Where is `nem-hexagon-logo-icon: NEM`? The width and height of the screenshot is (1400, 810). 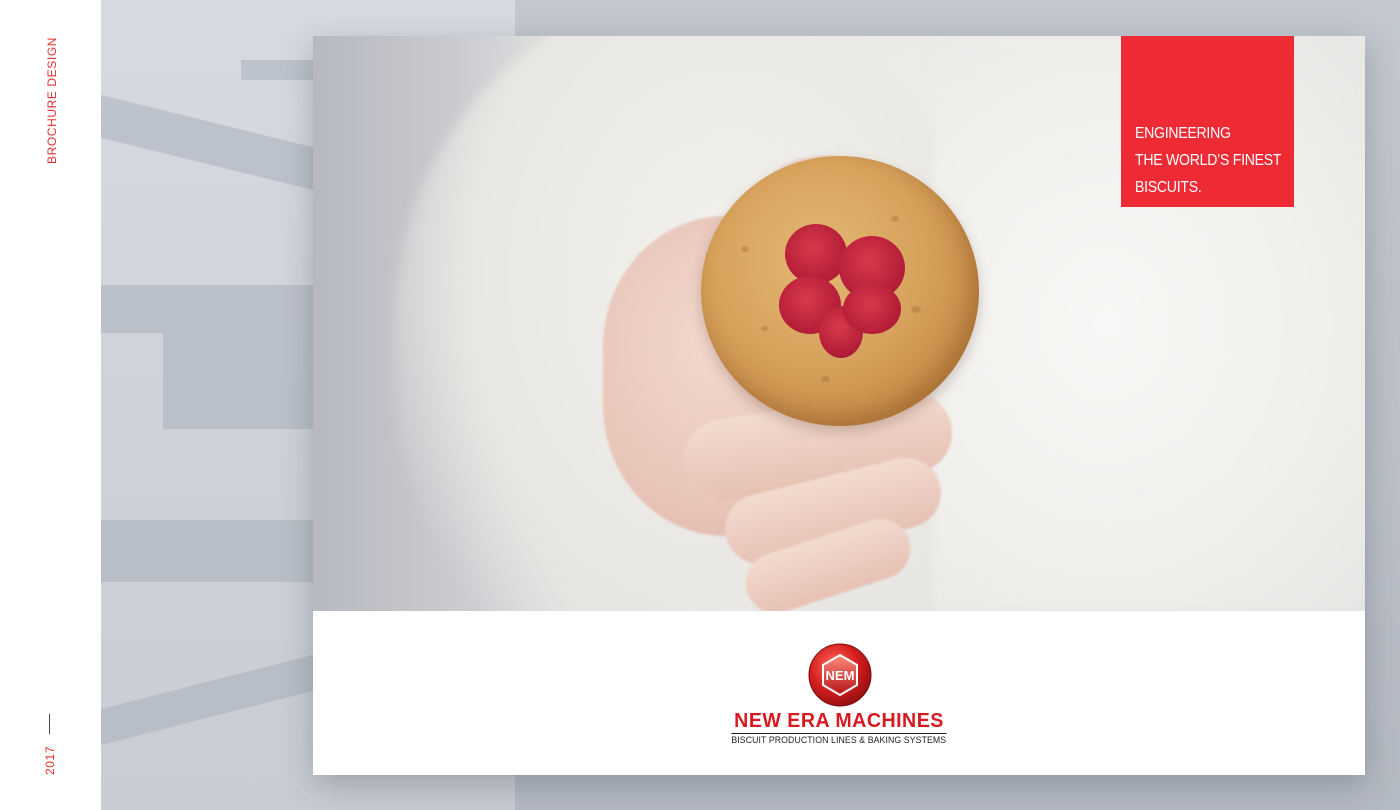
nem-hexagon-logo-icon: NEM is located at coordinates (840, 675).